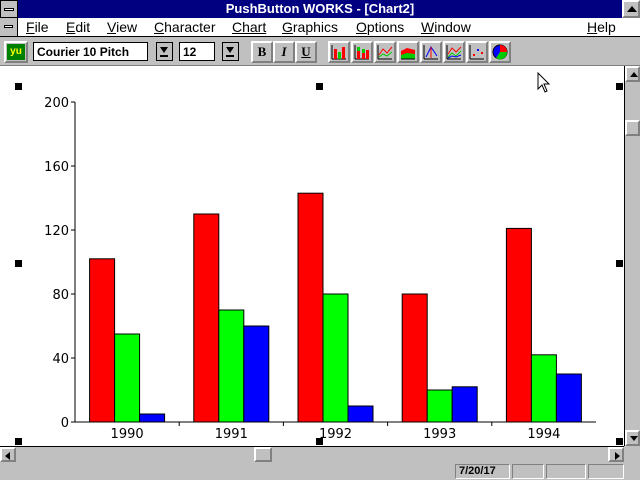  I want to click on area-chart-icon, so click(408, 54).